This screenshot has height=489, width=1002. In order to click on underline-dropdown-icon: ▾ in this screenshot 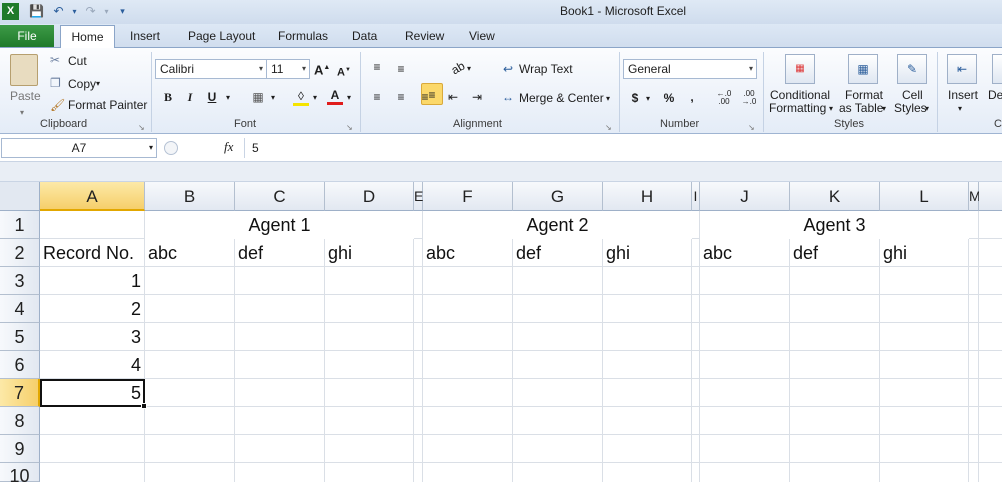, I will do `click(228, 98)`.